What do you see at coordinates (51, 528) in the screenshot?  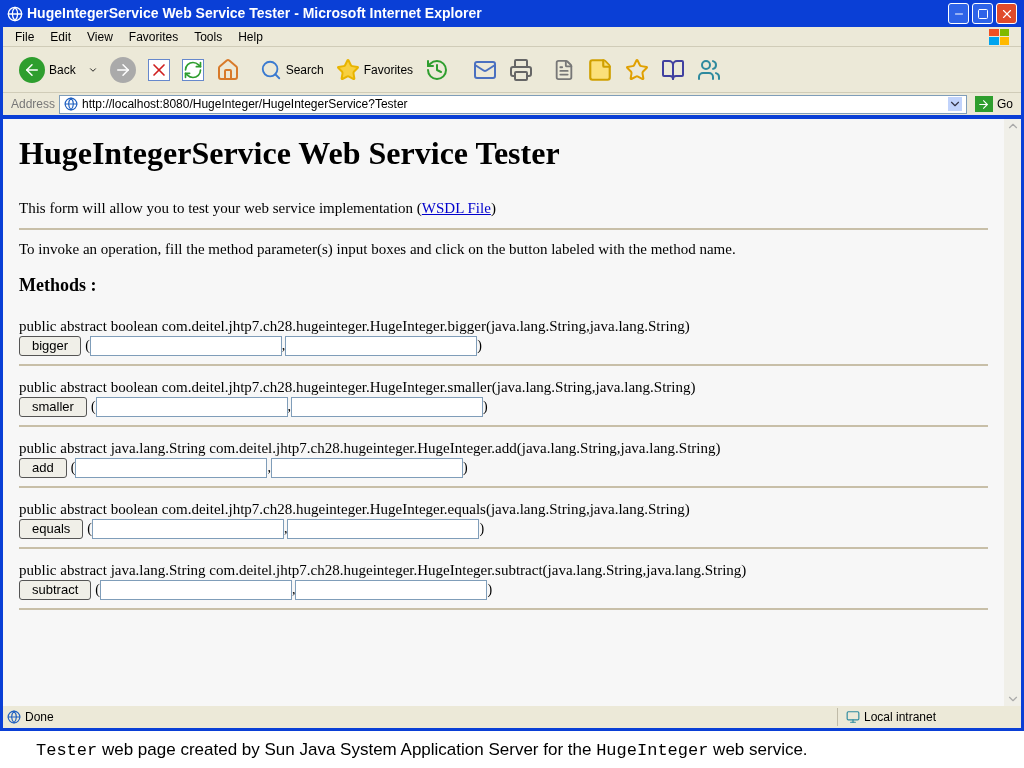 I see `method-button: equals` at bounding box center [51, 528].